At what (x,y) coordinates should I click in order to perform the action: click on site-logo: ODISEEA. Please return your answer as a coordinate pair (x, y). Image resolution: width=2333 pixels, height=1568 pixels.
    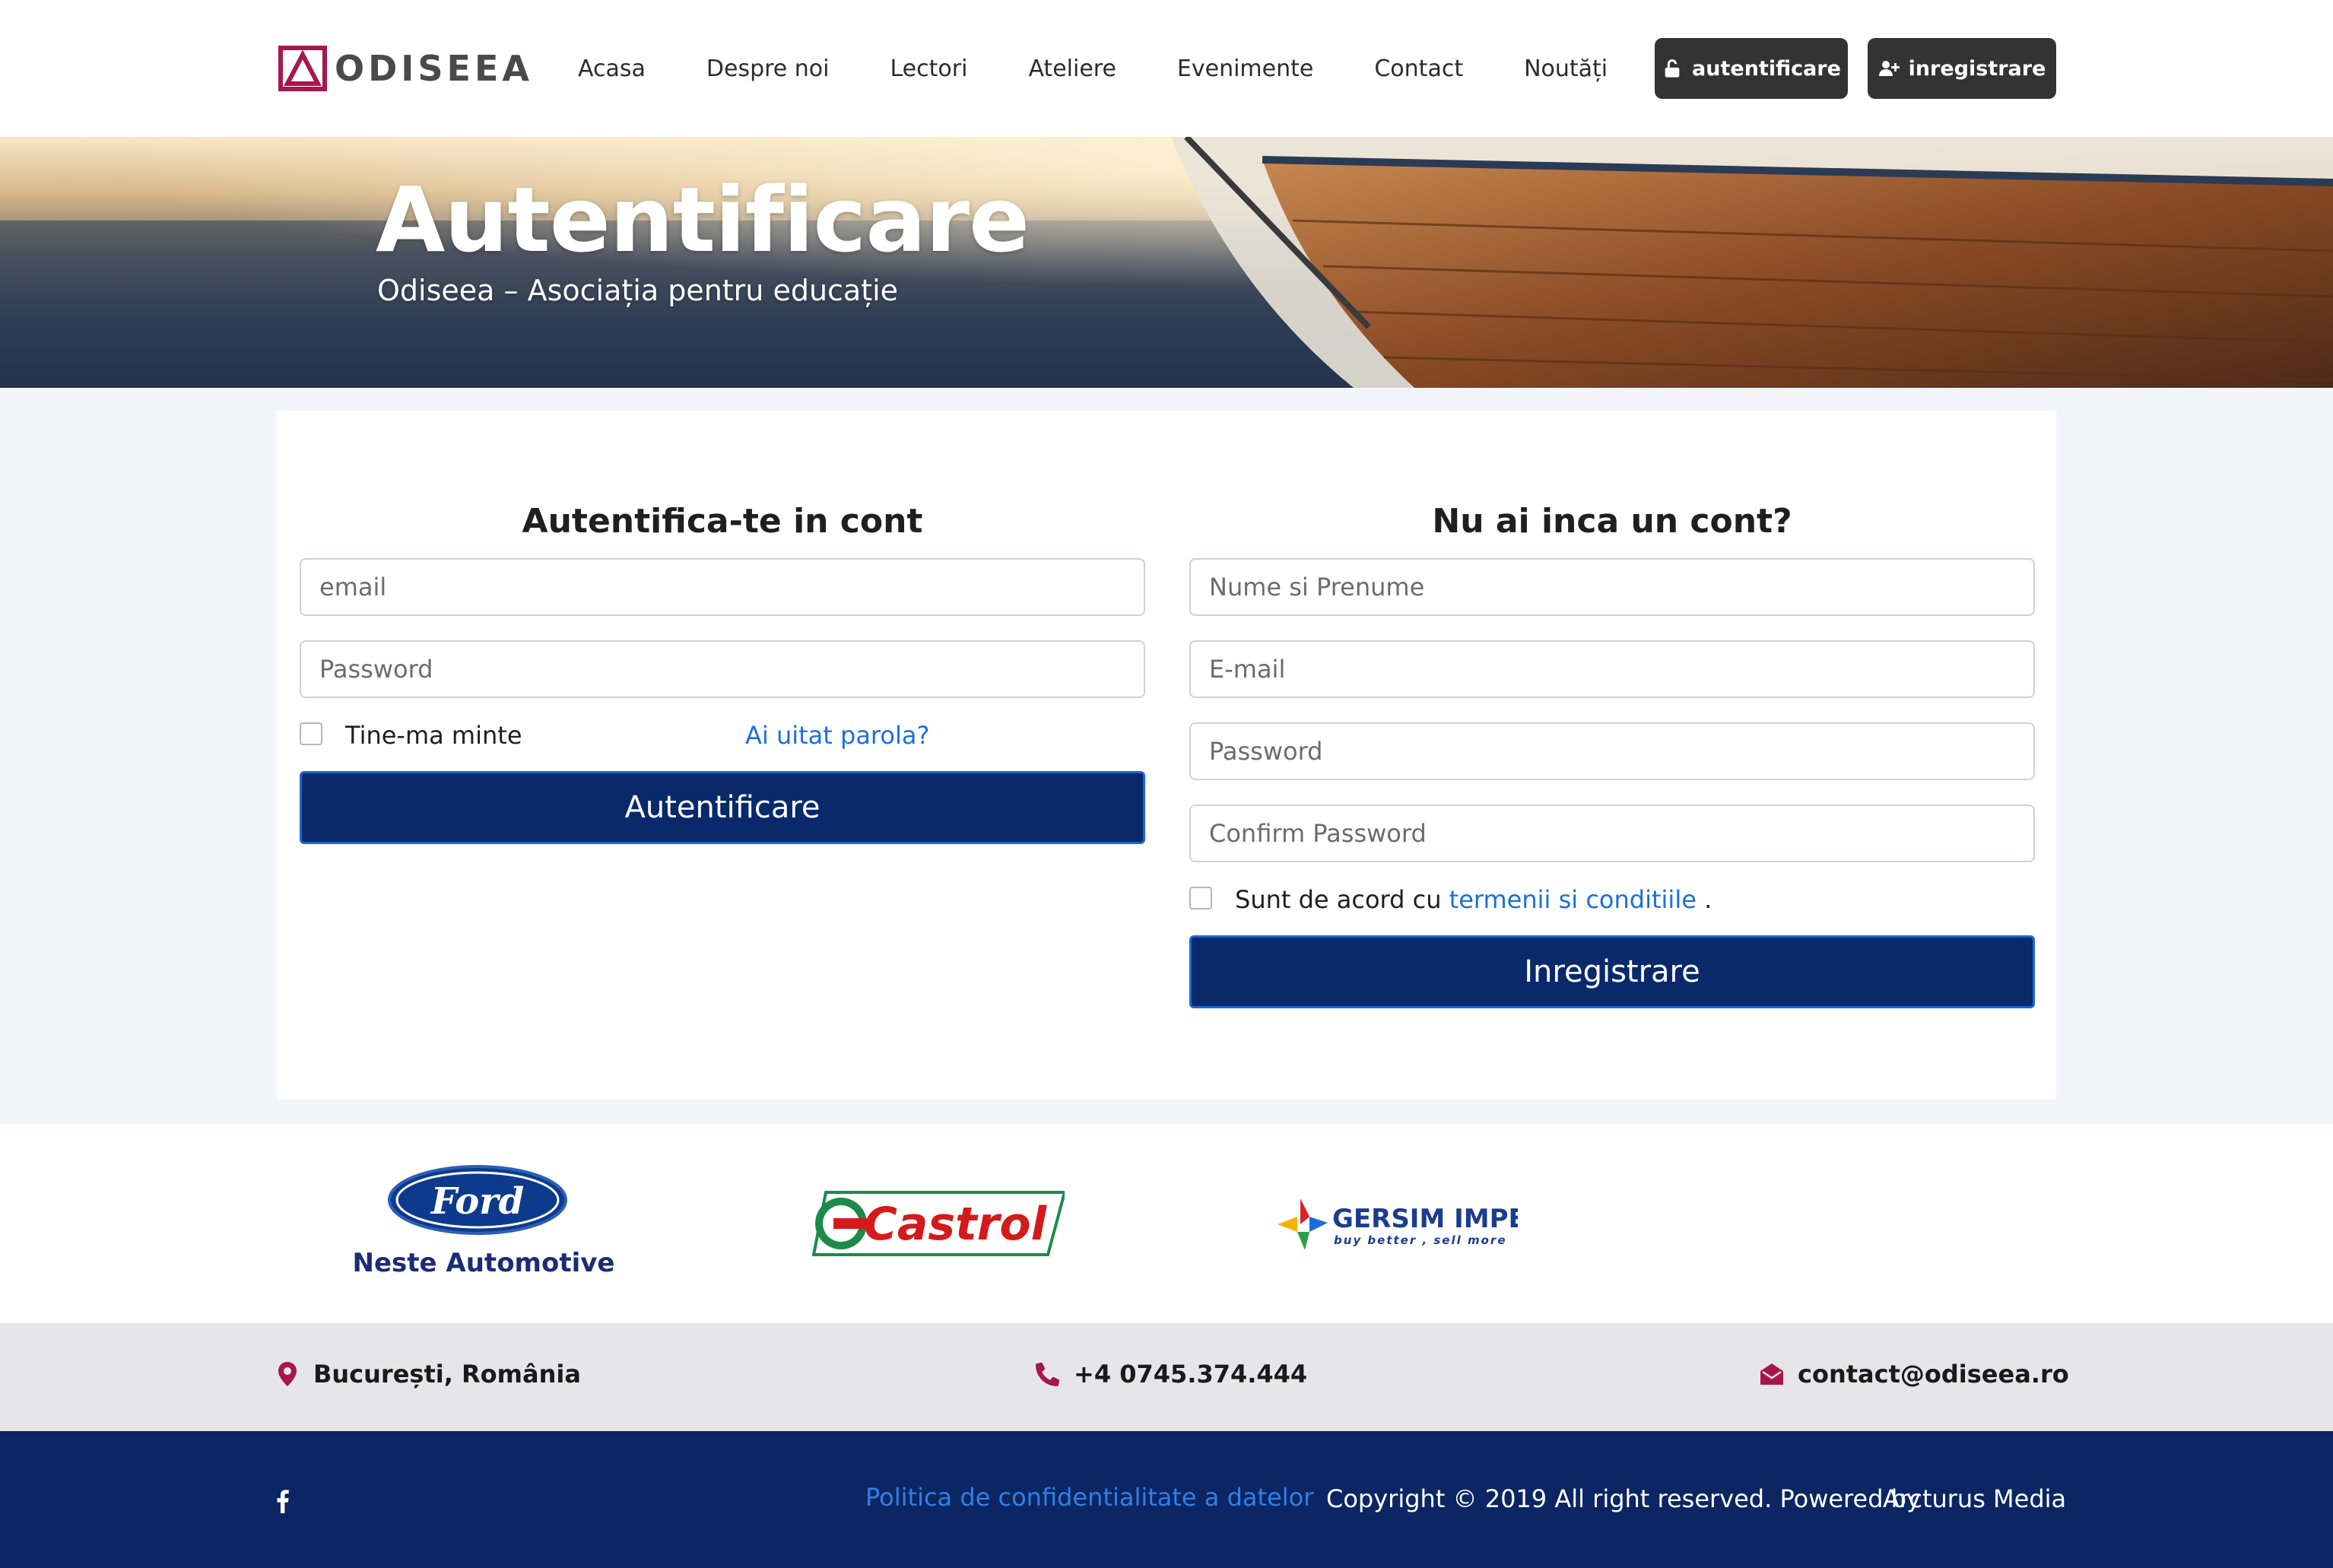
    Looking at the image, I should click on (405, 68).